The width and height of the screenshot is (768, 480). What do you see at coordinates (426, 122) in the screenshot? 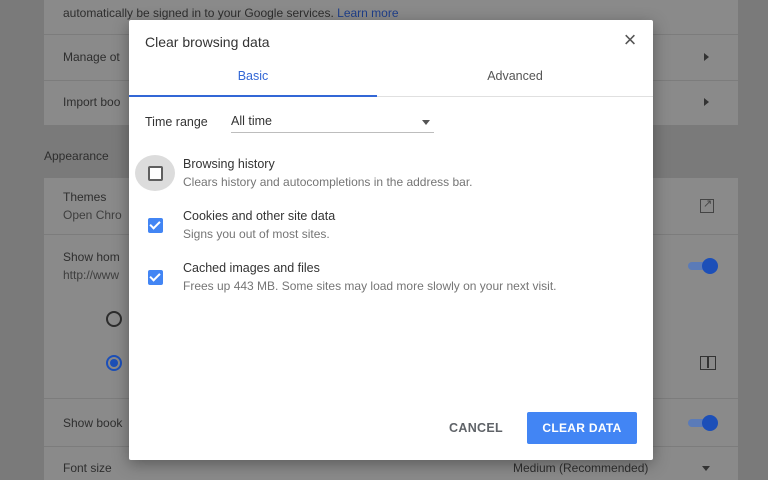
I see `dropdown-arrow-icon` at bounding box center [426, 122].